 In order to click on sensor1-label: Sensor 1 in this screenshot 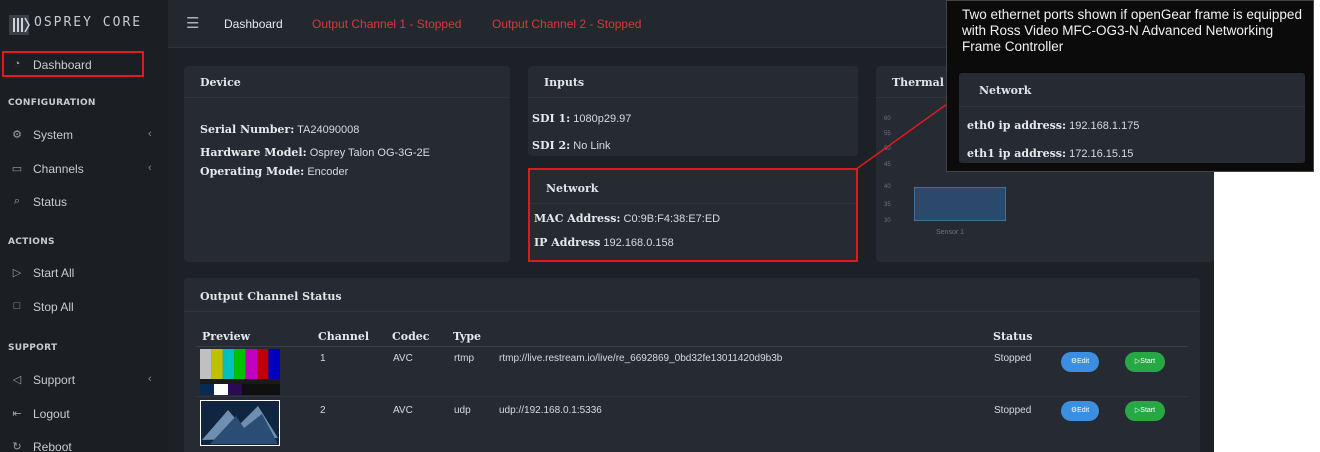, I will do `click(950, 232)`.